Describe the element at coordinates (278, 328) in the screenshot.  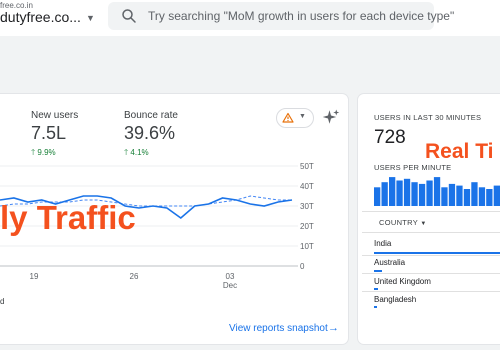
I see `view-reports-snapshot-link: View reports snapshot` at that location.